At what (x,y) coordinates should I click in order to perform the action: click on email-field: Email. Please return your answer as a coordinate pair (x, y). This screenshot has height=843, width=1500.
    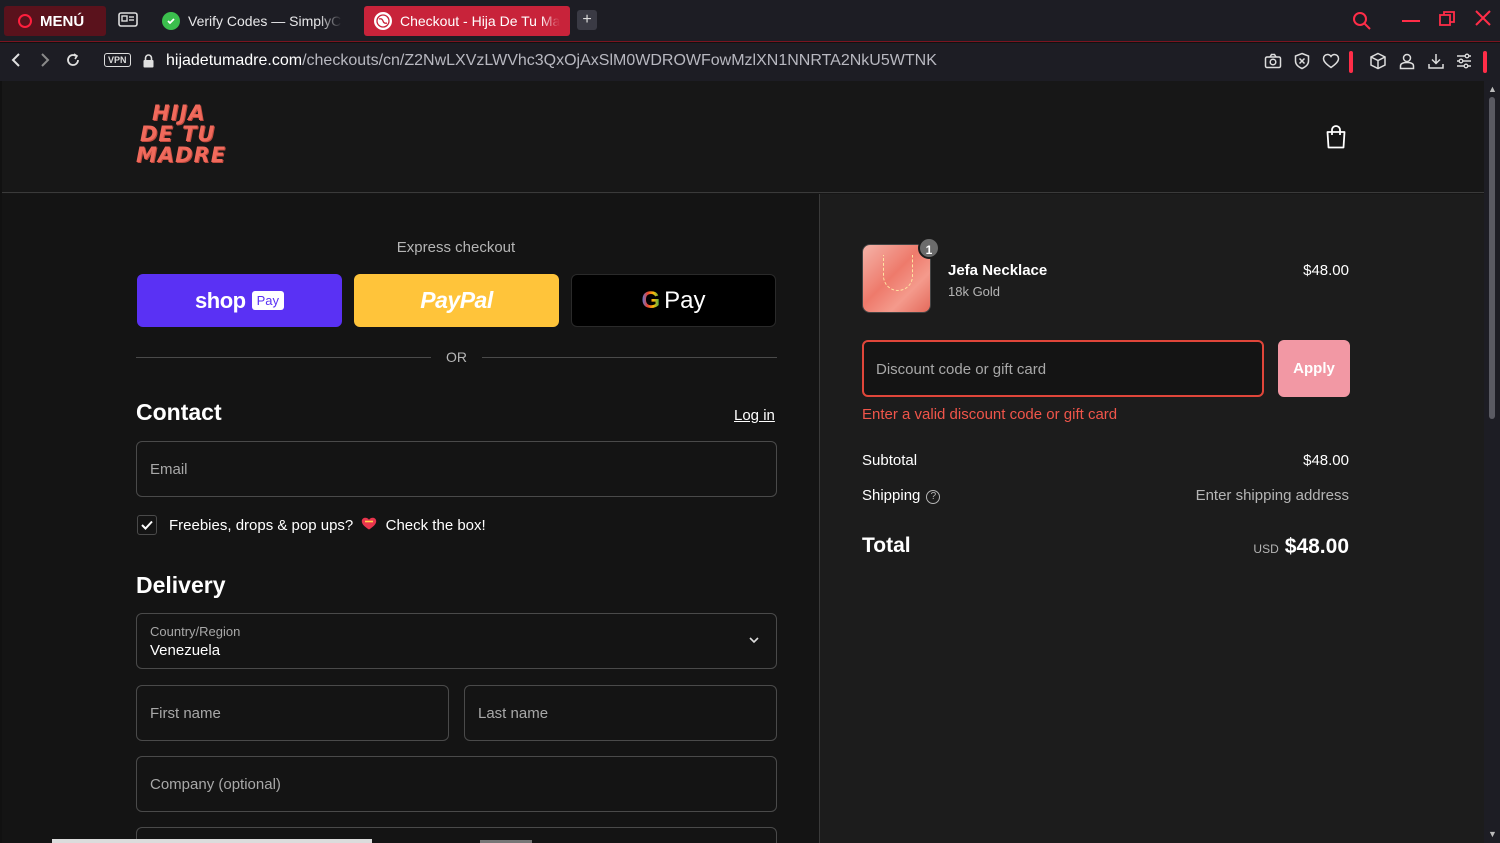
    Looking at the image, I should click on (456, 469).